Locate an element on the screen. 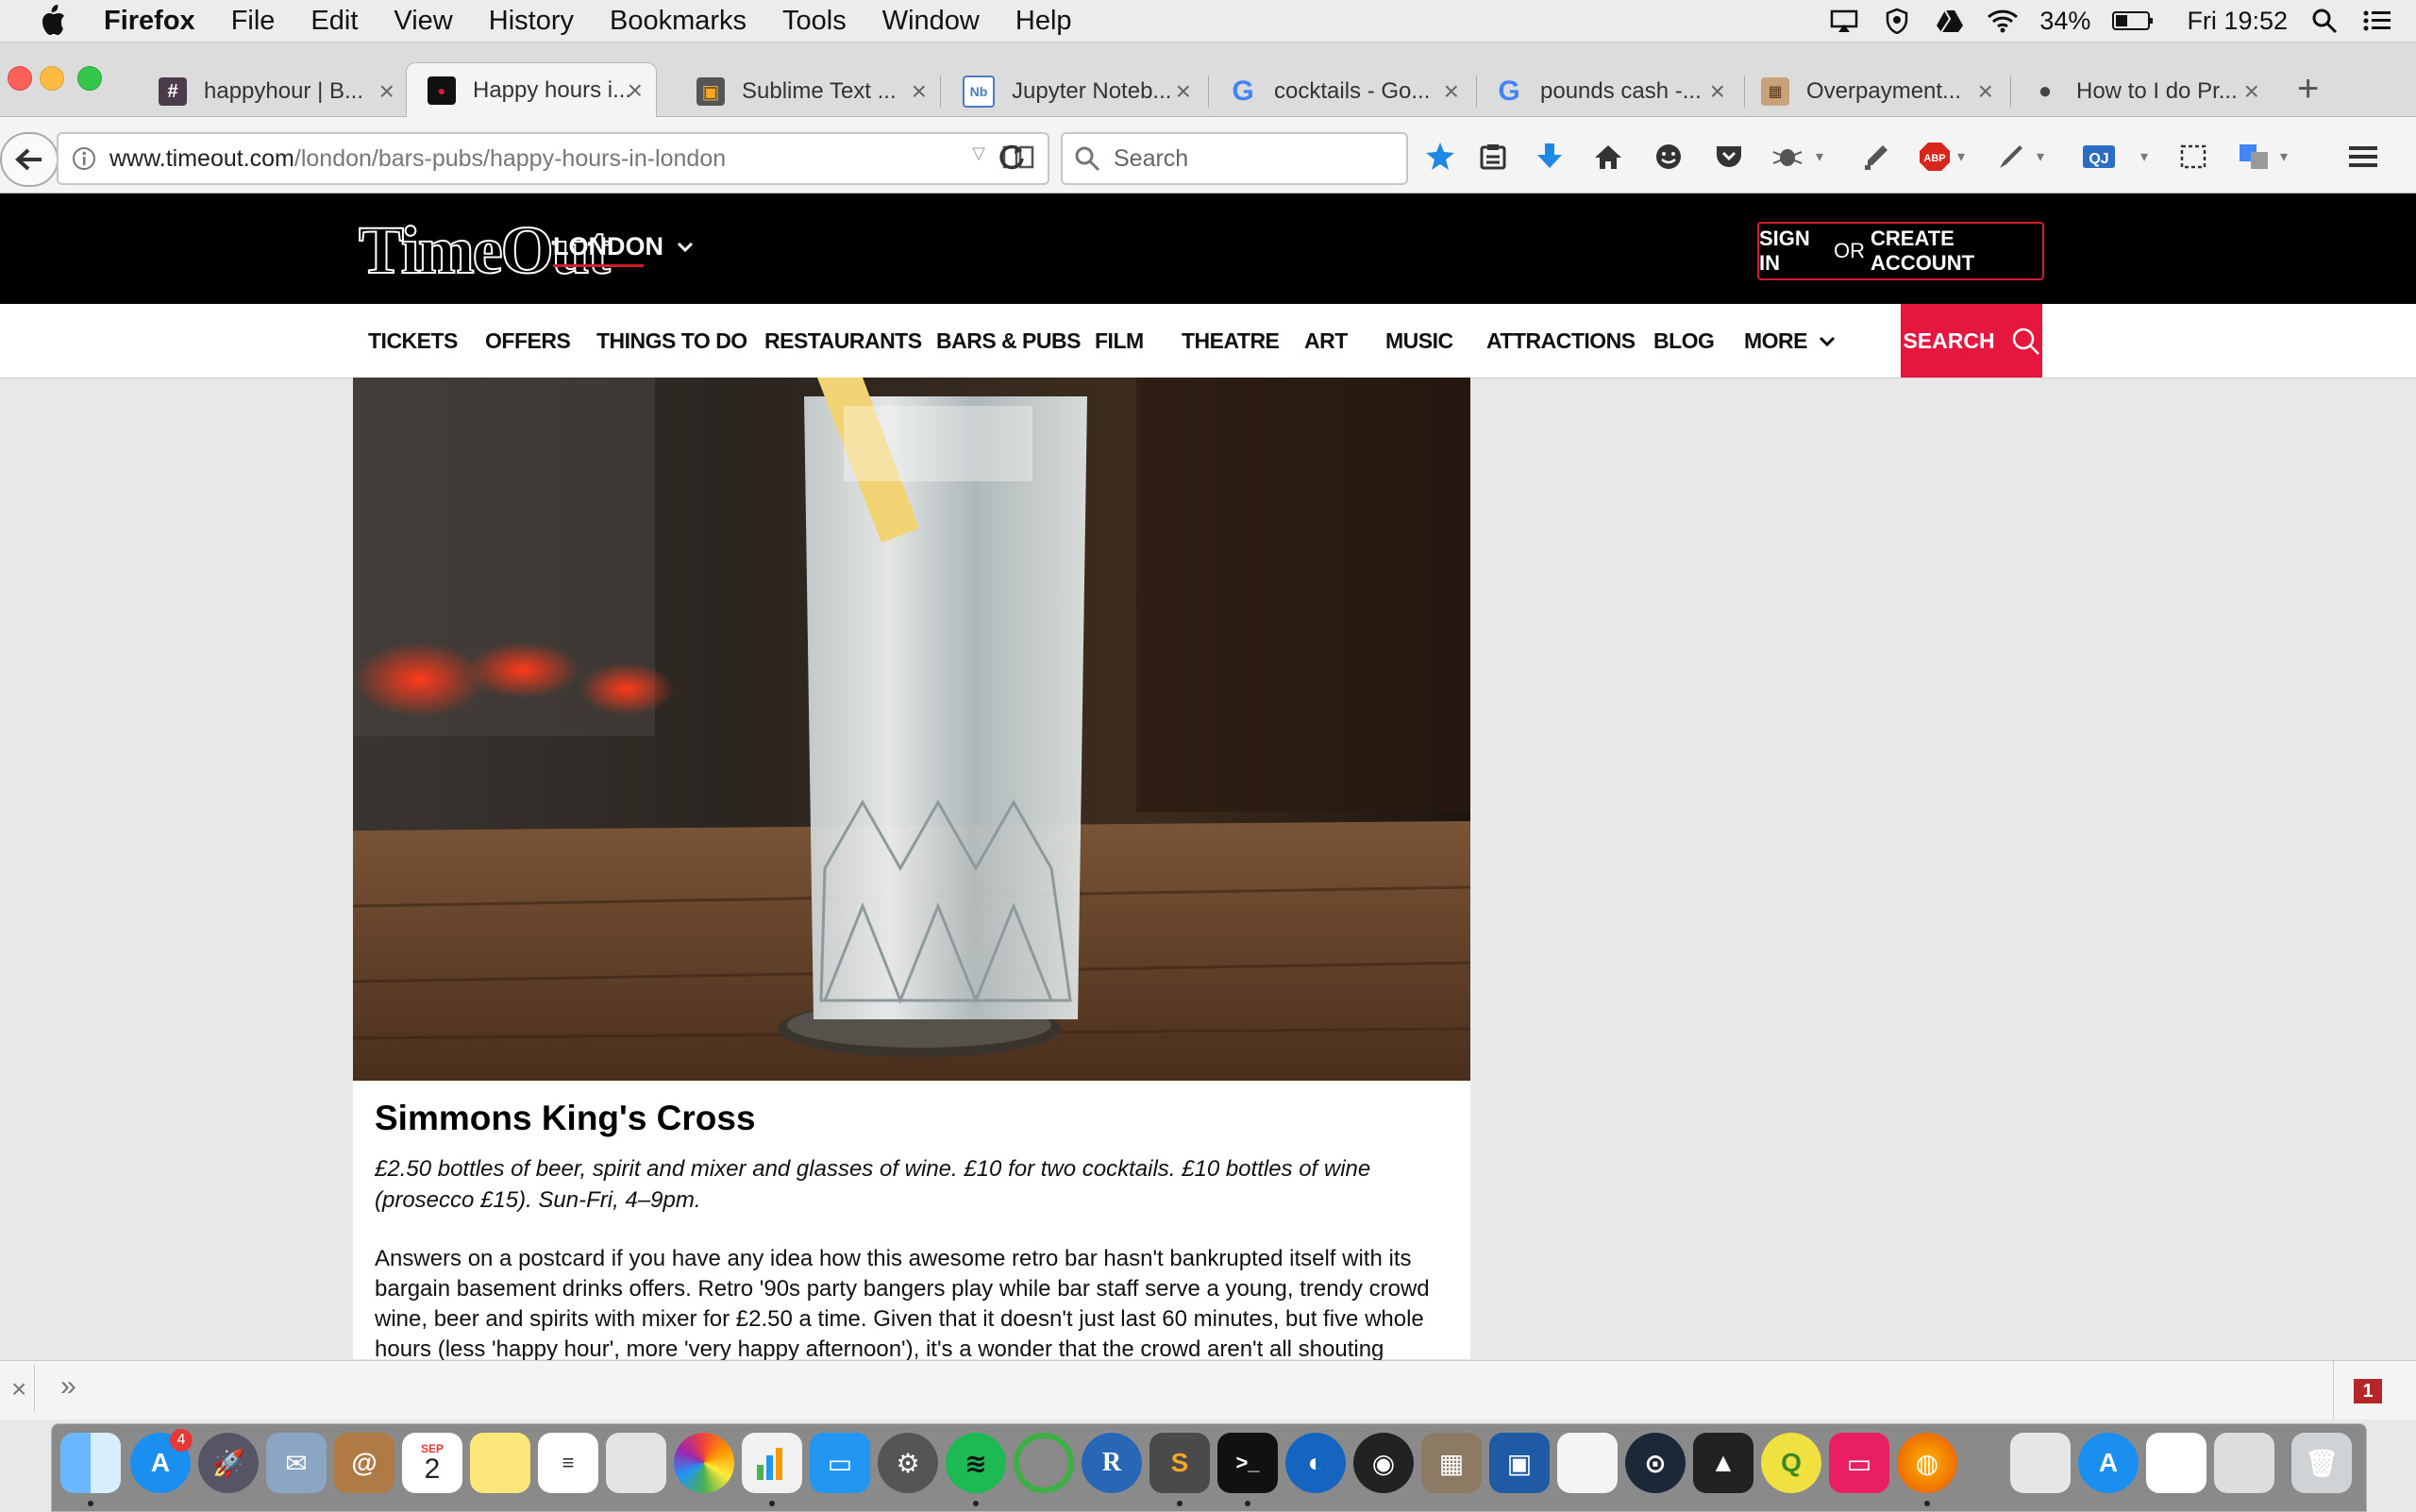 This screenshot has height=1512, width=2416. applications-stack-icon: A is located at coordinates (2108, 1463).